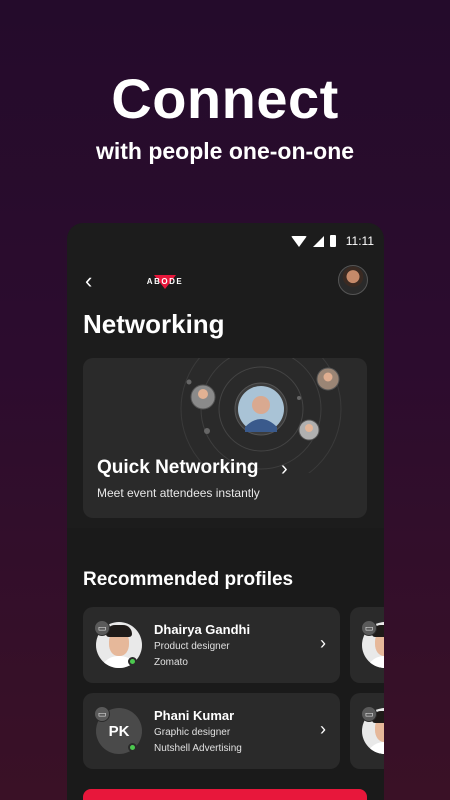 This screenshot has width=450, height=800. I want to click on promo-subtitle: with people one-on-one, so click(225, 151).